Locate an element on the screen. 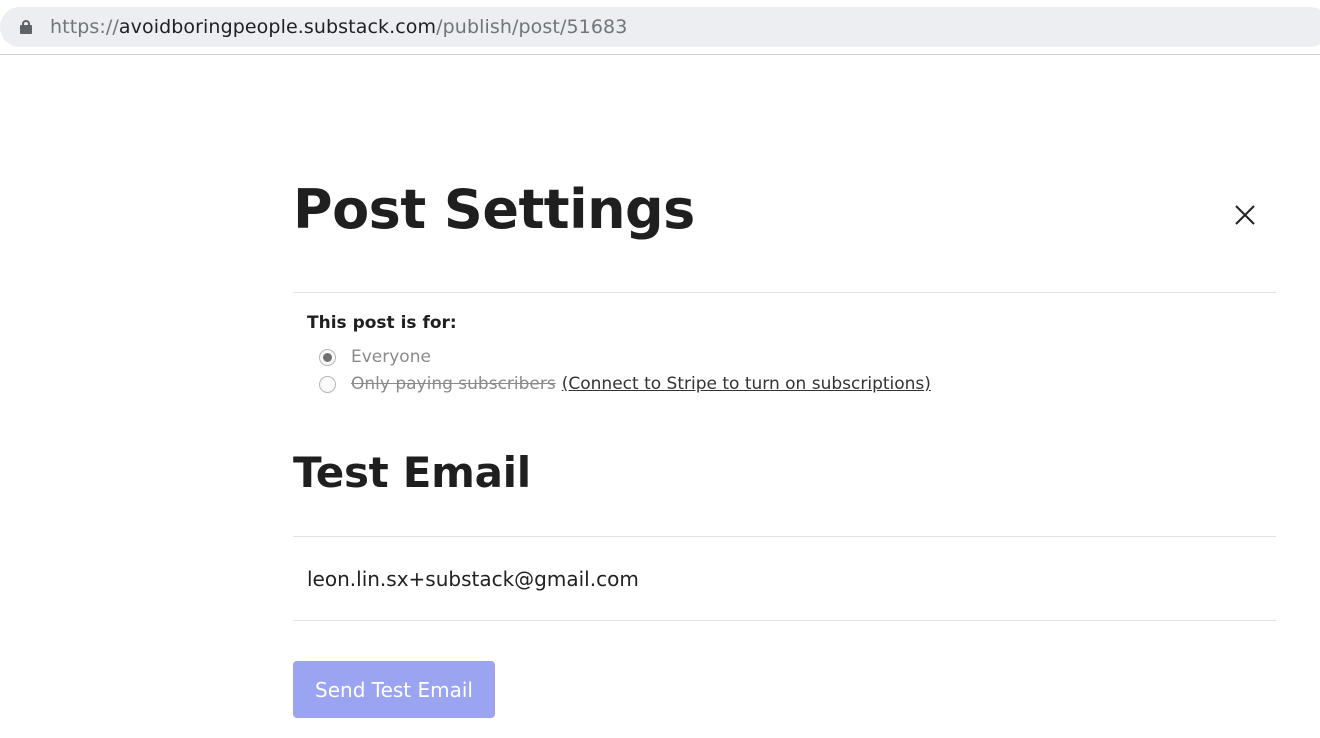  test-email-heading: Test Email is located at coordinates (412, 472).